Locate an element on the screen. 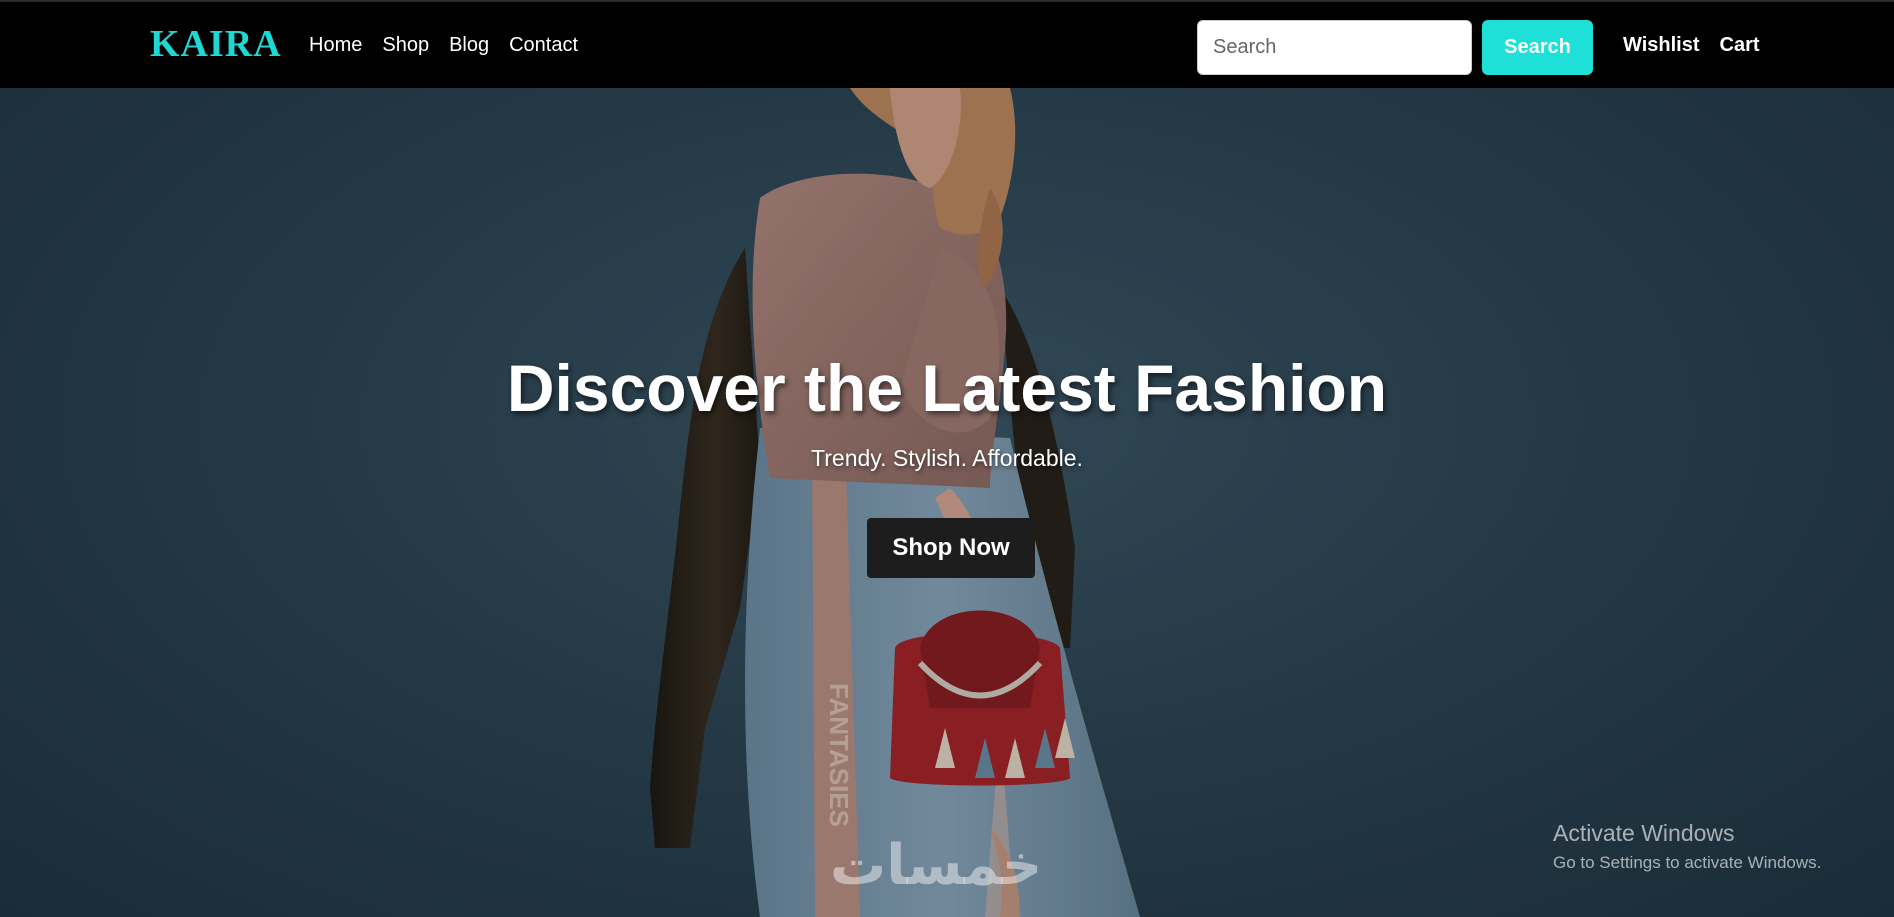  hero-subtitle: Trendy. Stylish. Affordable. is located at coordinates (947, 458).